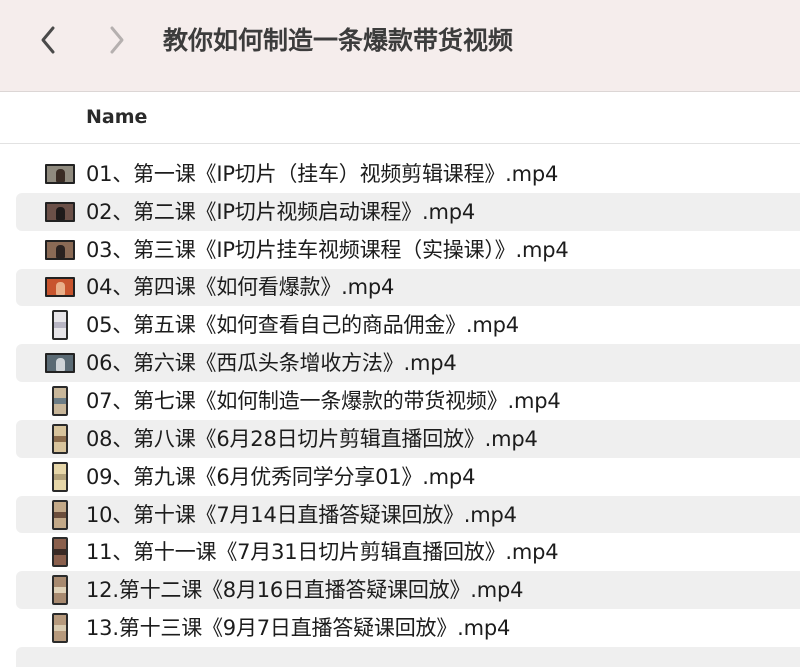  I want to click on file-row: 08、第八课《6月28日切片剪辑直播回放》.mp4, so click(408, 438).